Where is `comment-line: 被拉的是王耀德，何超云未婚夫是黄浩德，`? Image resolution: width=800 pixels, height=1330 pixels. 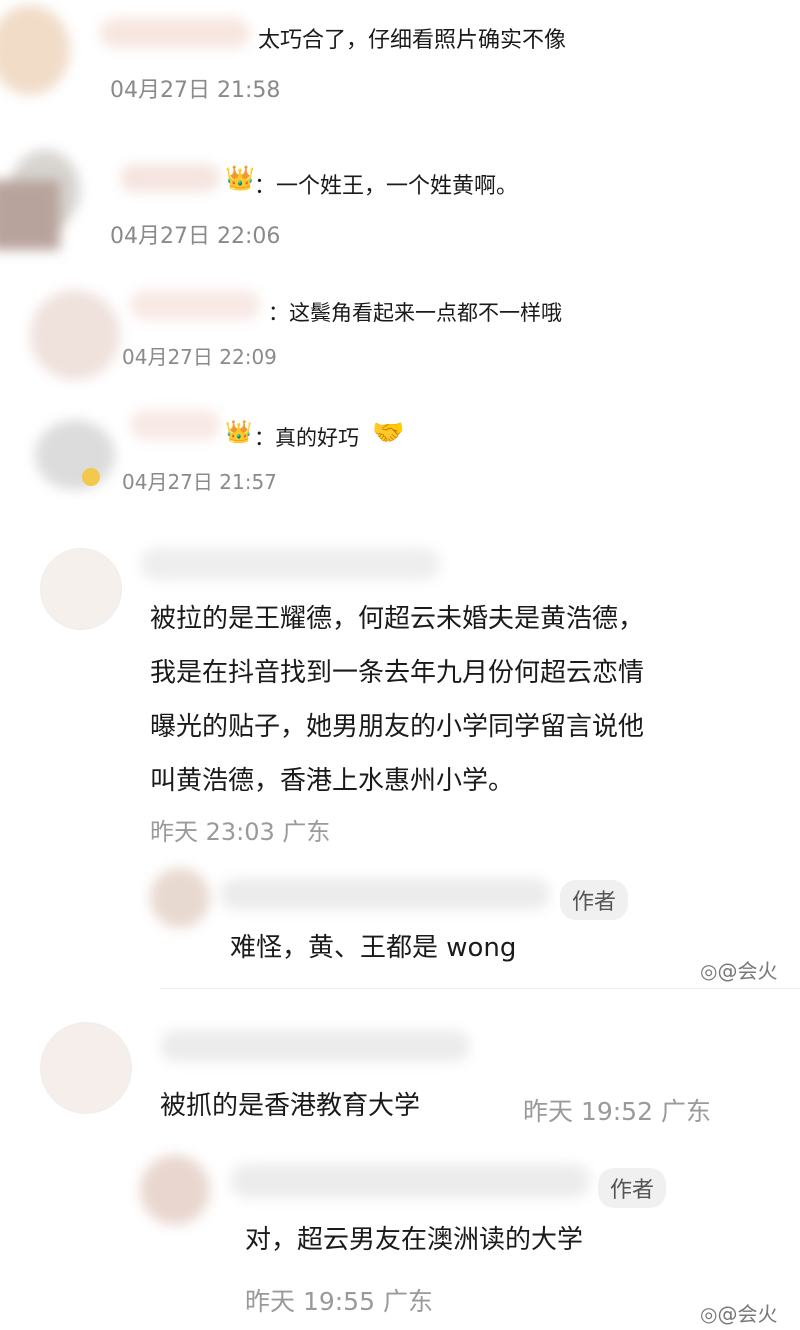 comment-line: 被拉的是王耀德，何超云未婚夫是黄浩德， is located at coordinates (397, 619).